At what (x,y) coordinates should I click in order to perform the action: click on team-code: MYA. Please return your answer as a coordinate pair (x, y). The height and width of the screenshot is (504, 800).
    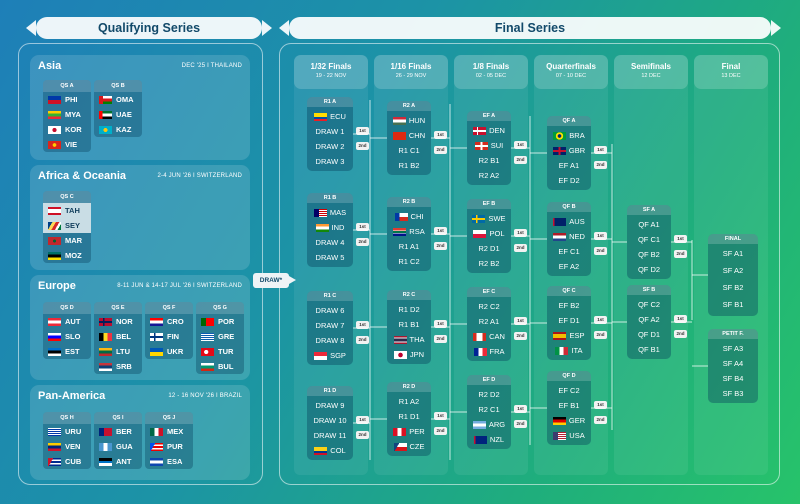
    Looking at the image, I should click on (73, 114).